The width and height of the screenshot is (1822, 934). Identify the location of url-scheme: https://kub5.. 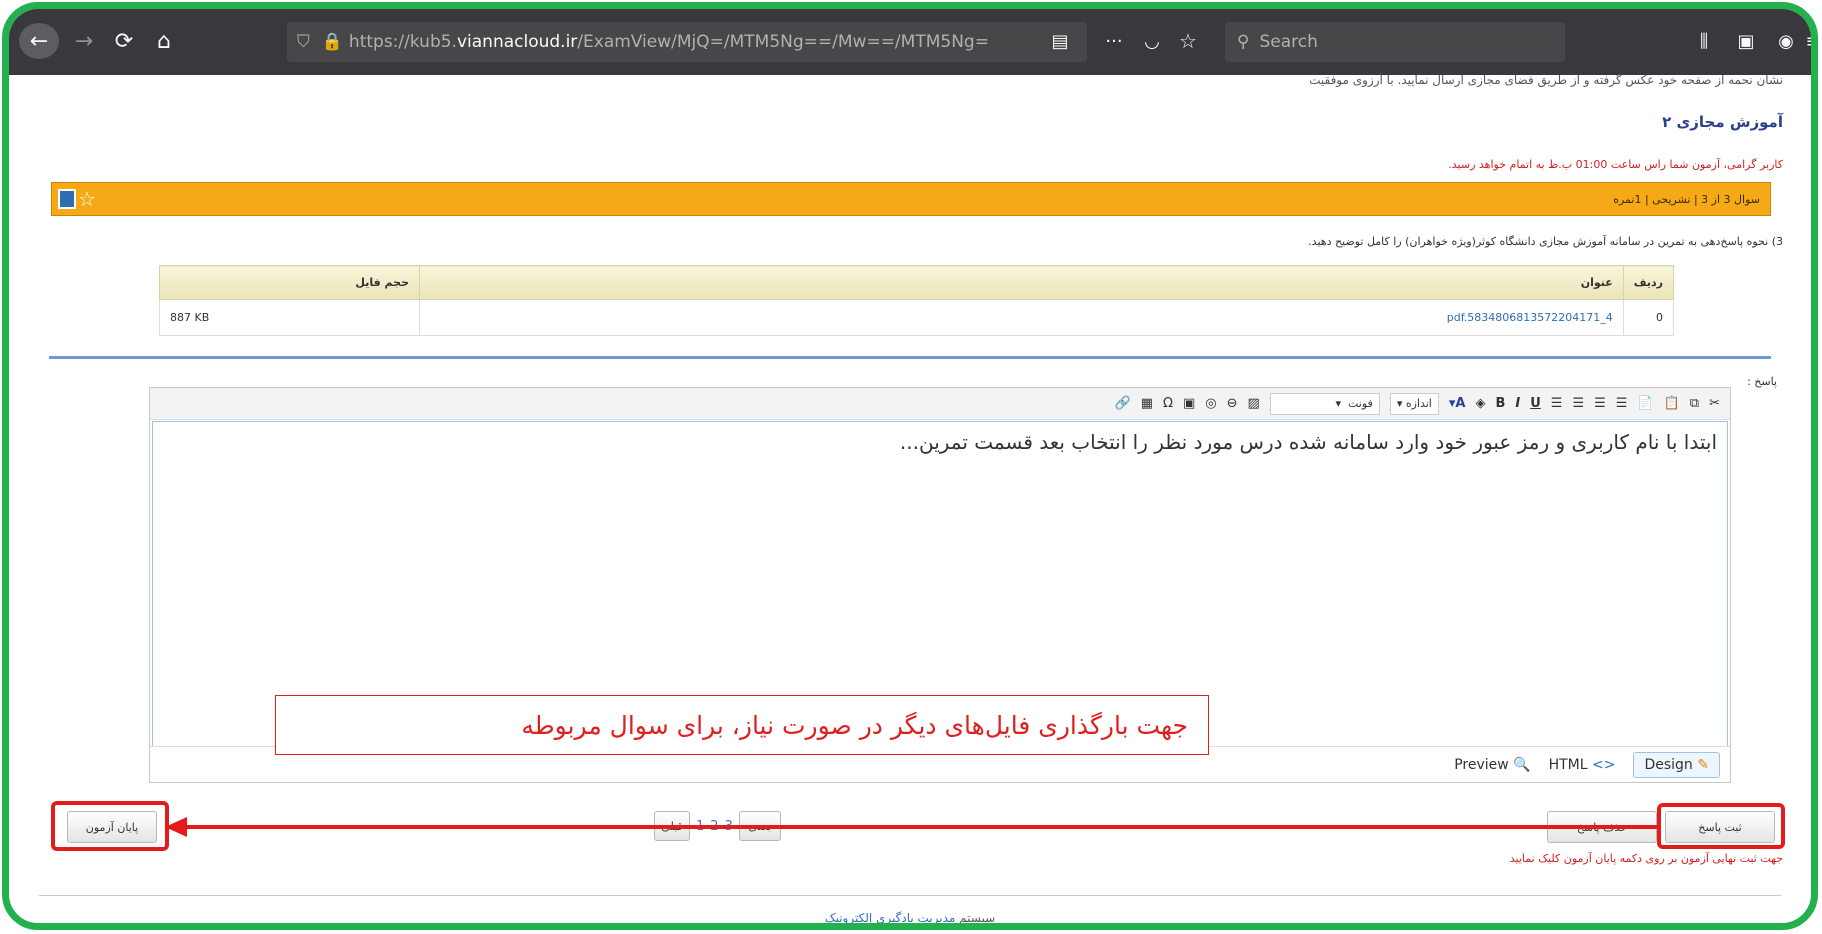
(402, 42).